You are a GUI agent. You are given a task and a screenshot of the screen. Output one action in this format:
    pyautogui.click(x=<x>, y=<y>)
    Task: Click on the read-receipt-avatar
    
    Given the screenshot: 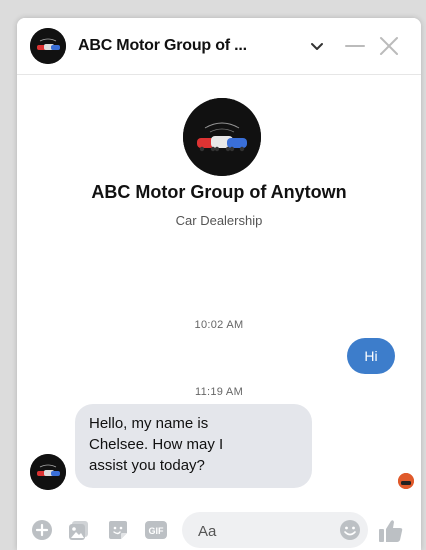 What is the action you would take?
    pyautogui.click(x=406, y=481)
    